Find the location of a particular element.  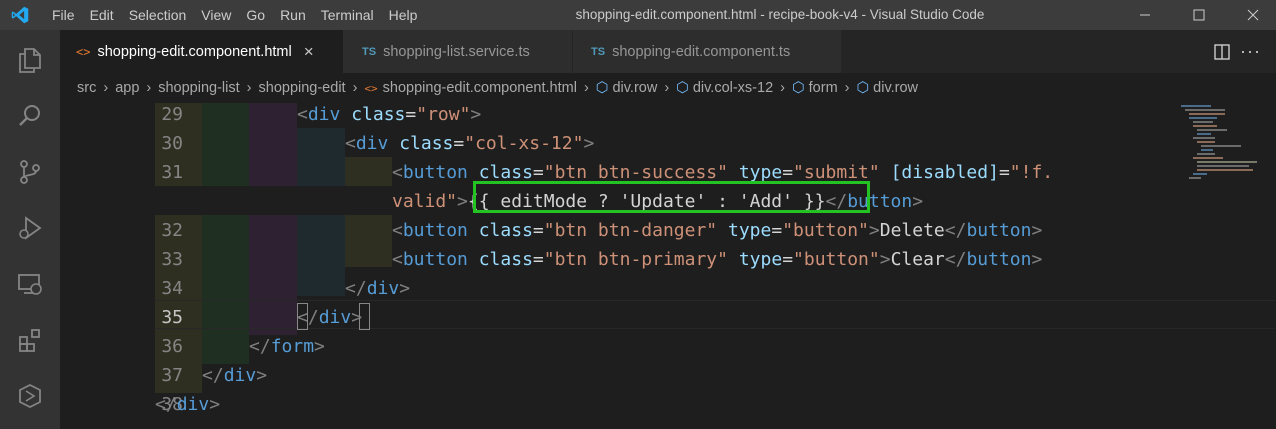

wrapped-line-background is located at coordinates (273, 200).